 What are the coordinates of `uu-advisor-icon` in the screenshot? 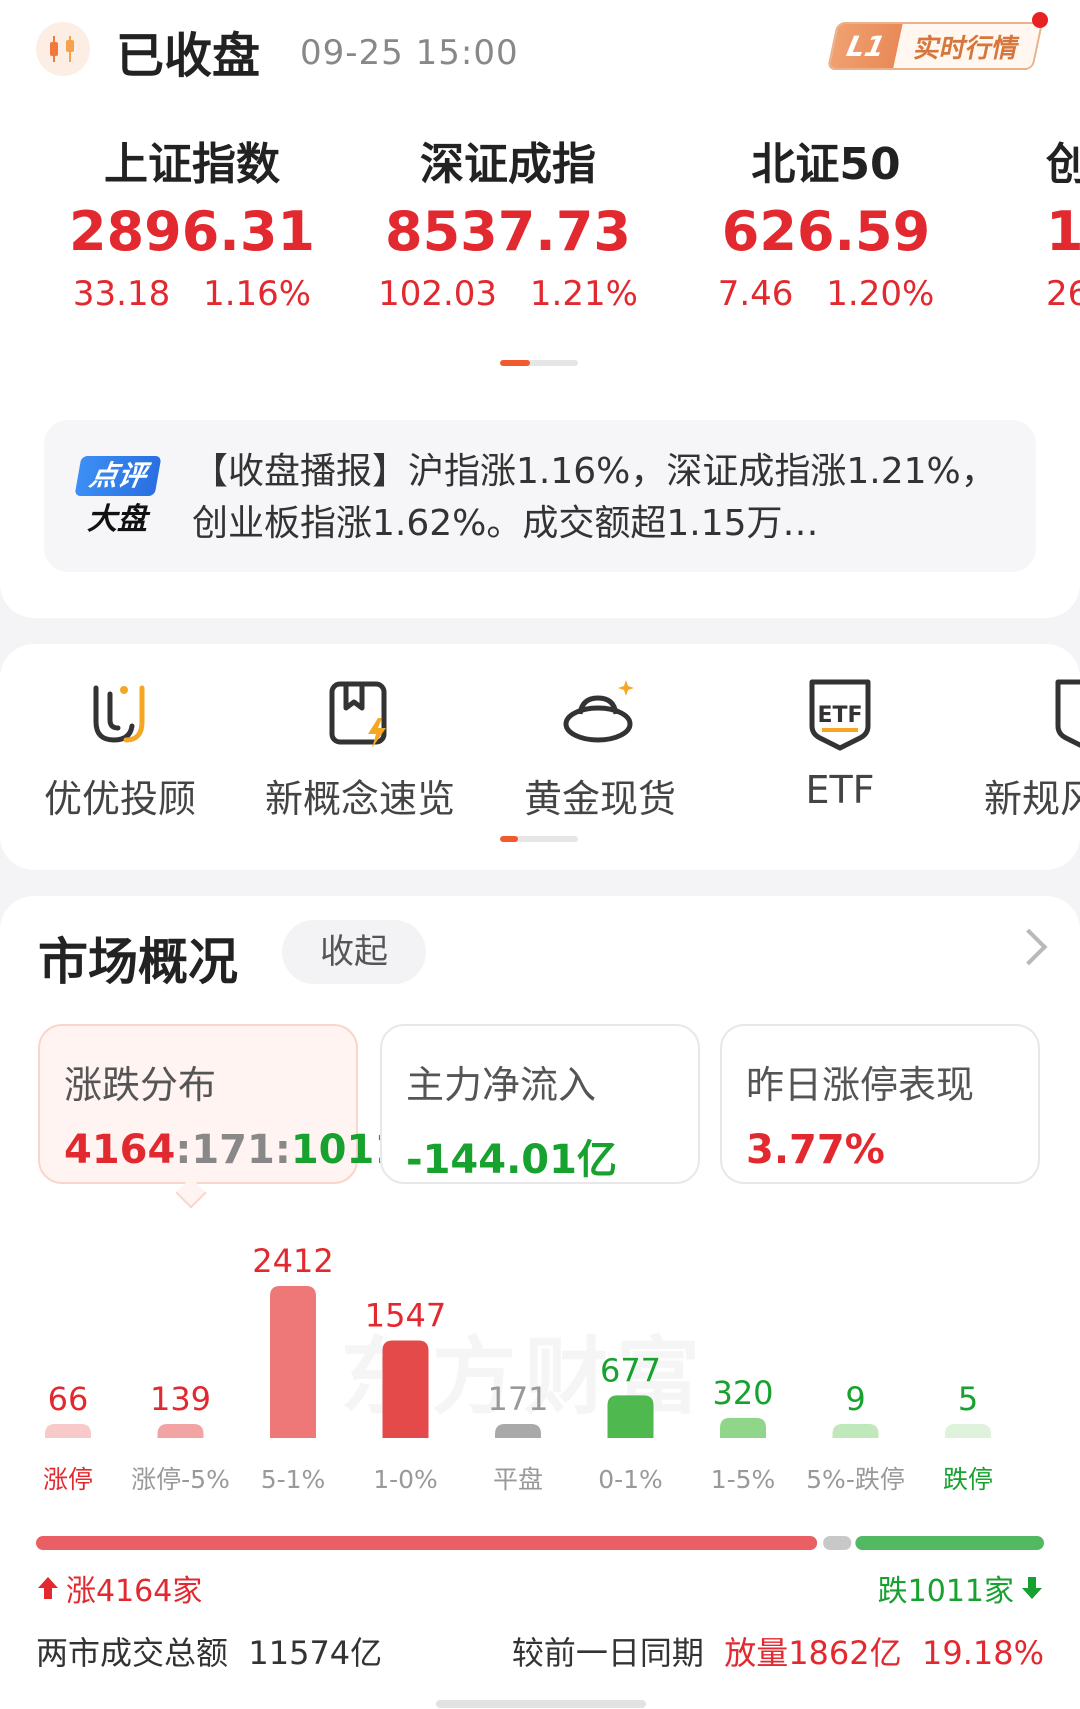 It's located at (119, 714).